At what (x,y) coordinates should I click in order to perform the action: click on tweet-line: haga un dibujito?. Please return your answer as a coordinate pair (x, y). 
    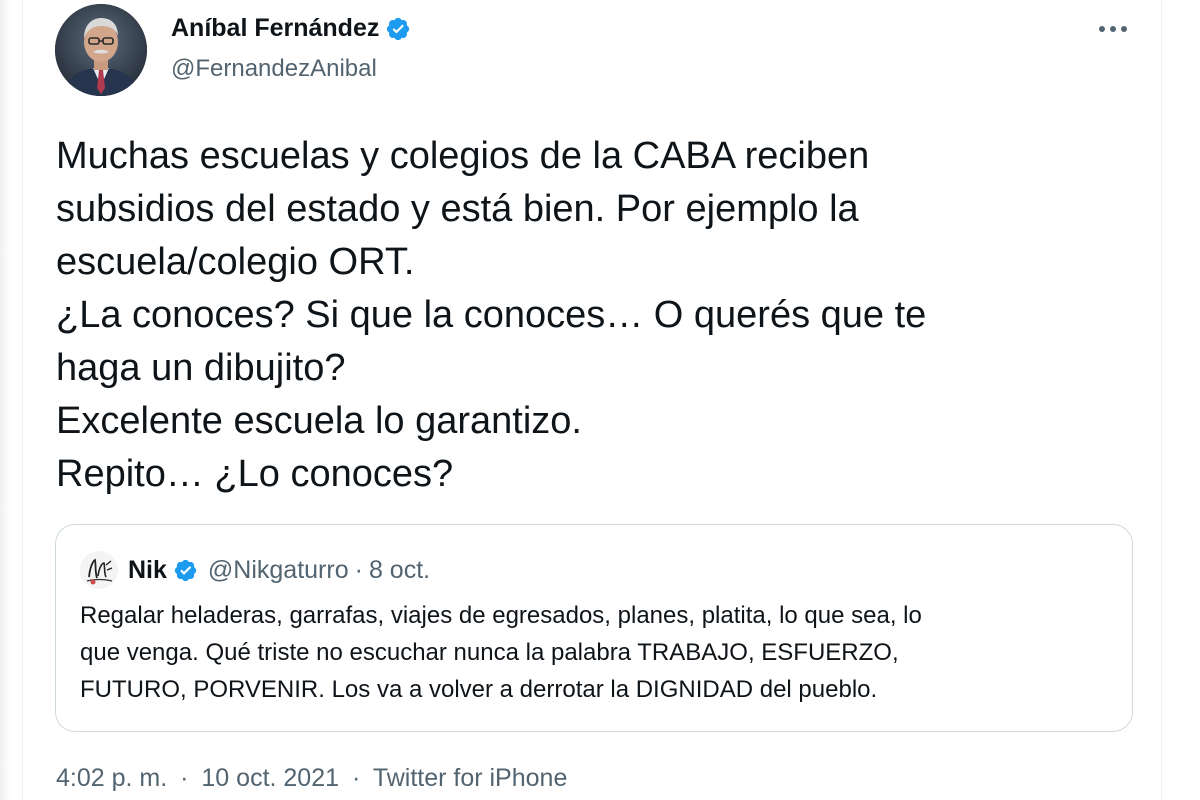
    Looking at the image, I should click on (201, 368).